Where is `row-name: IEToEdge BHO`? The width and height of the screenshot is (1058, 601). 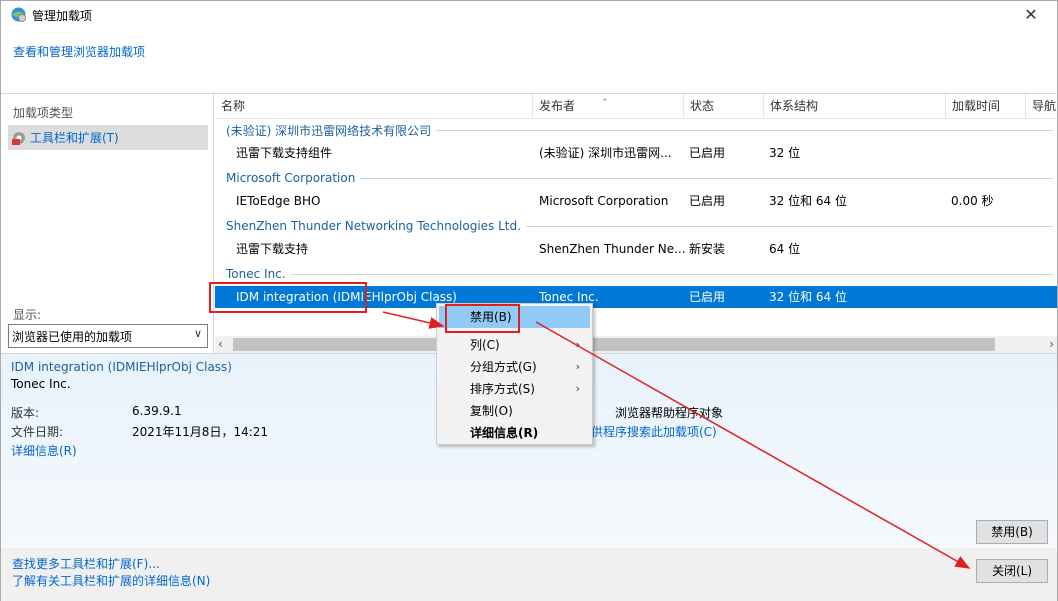
row-name: IEToEdge BHO is located at coordinates (278, 201).